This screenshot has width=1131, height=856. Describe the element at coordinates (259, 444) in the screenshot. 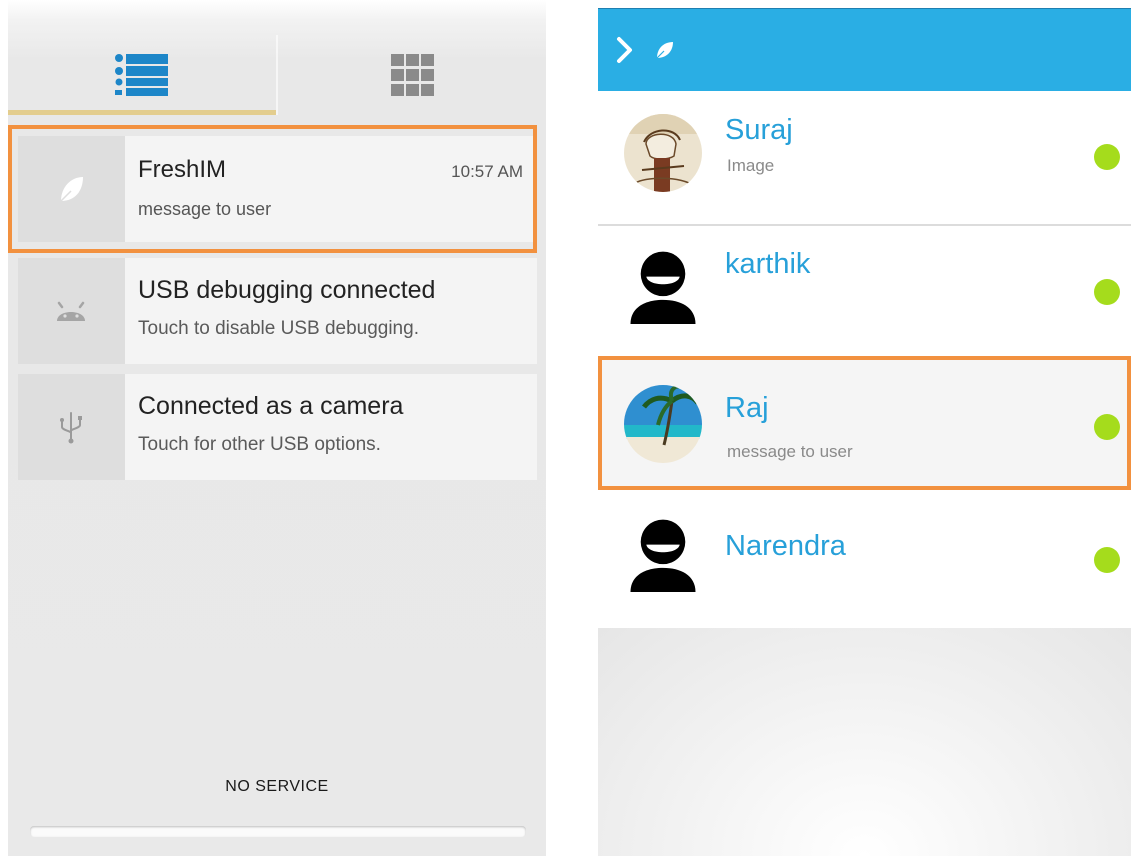

I see `notification-text: Touch for other USB options.` at that location.